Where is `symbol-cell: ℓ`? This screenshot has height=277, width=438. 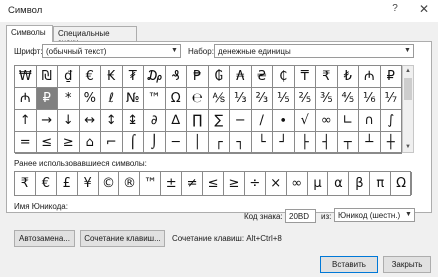
symbol-cell: ℓ is located at coordinates (112, 99).